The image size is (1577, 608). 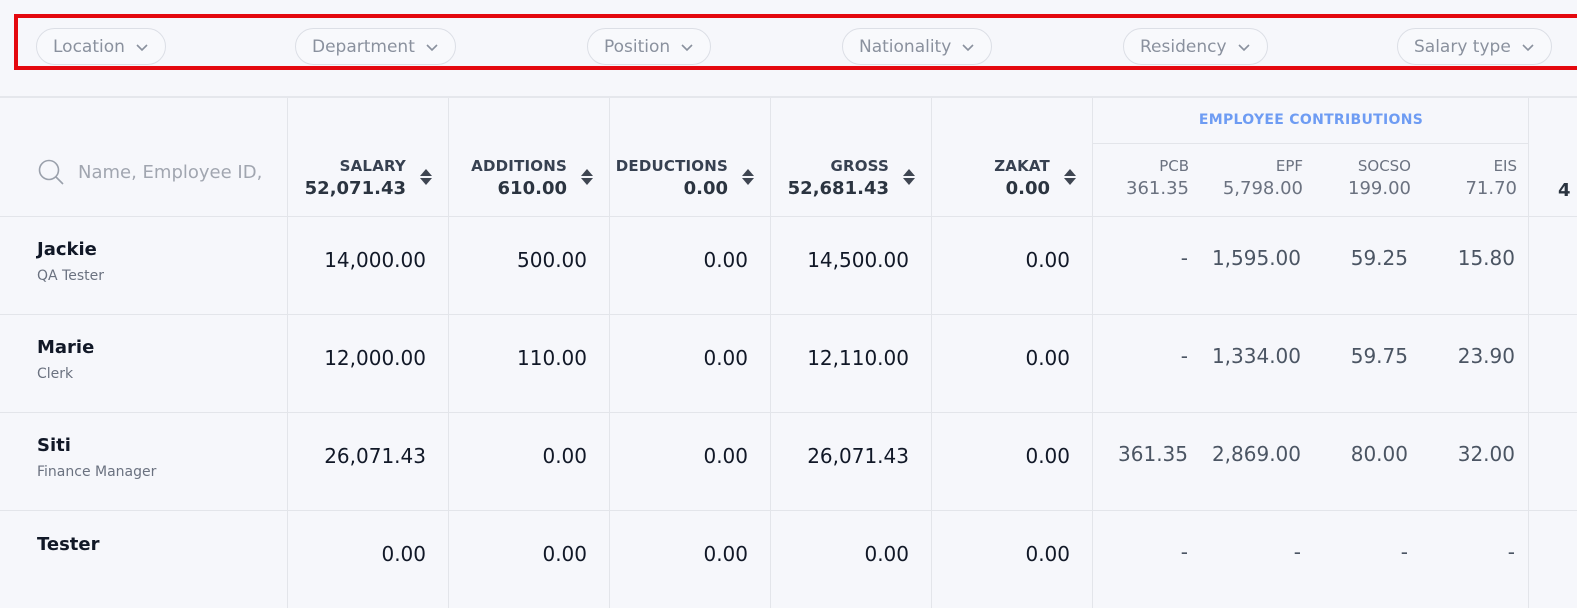 I want to click on filter-label: Location, so click(x=89, y=46).